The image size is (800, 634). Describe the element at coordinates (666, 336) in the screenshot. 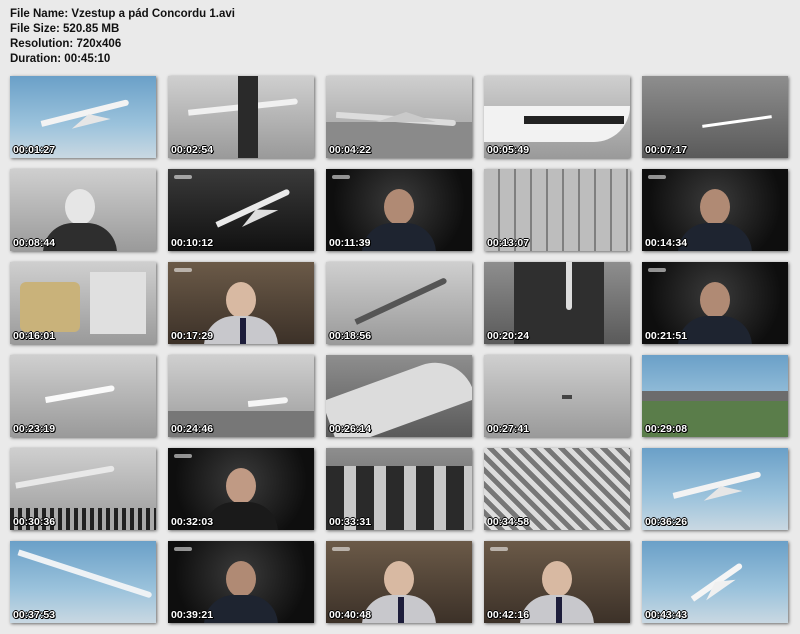

I see `timestamp-label: 00:21:51` at that location.